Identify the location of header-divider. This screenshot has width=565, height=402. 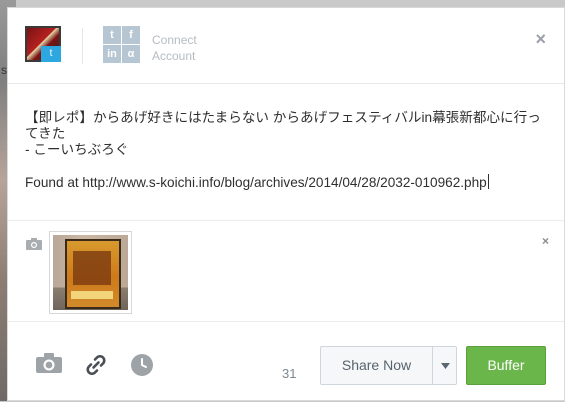
(82, 46).